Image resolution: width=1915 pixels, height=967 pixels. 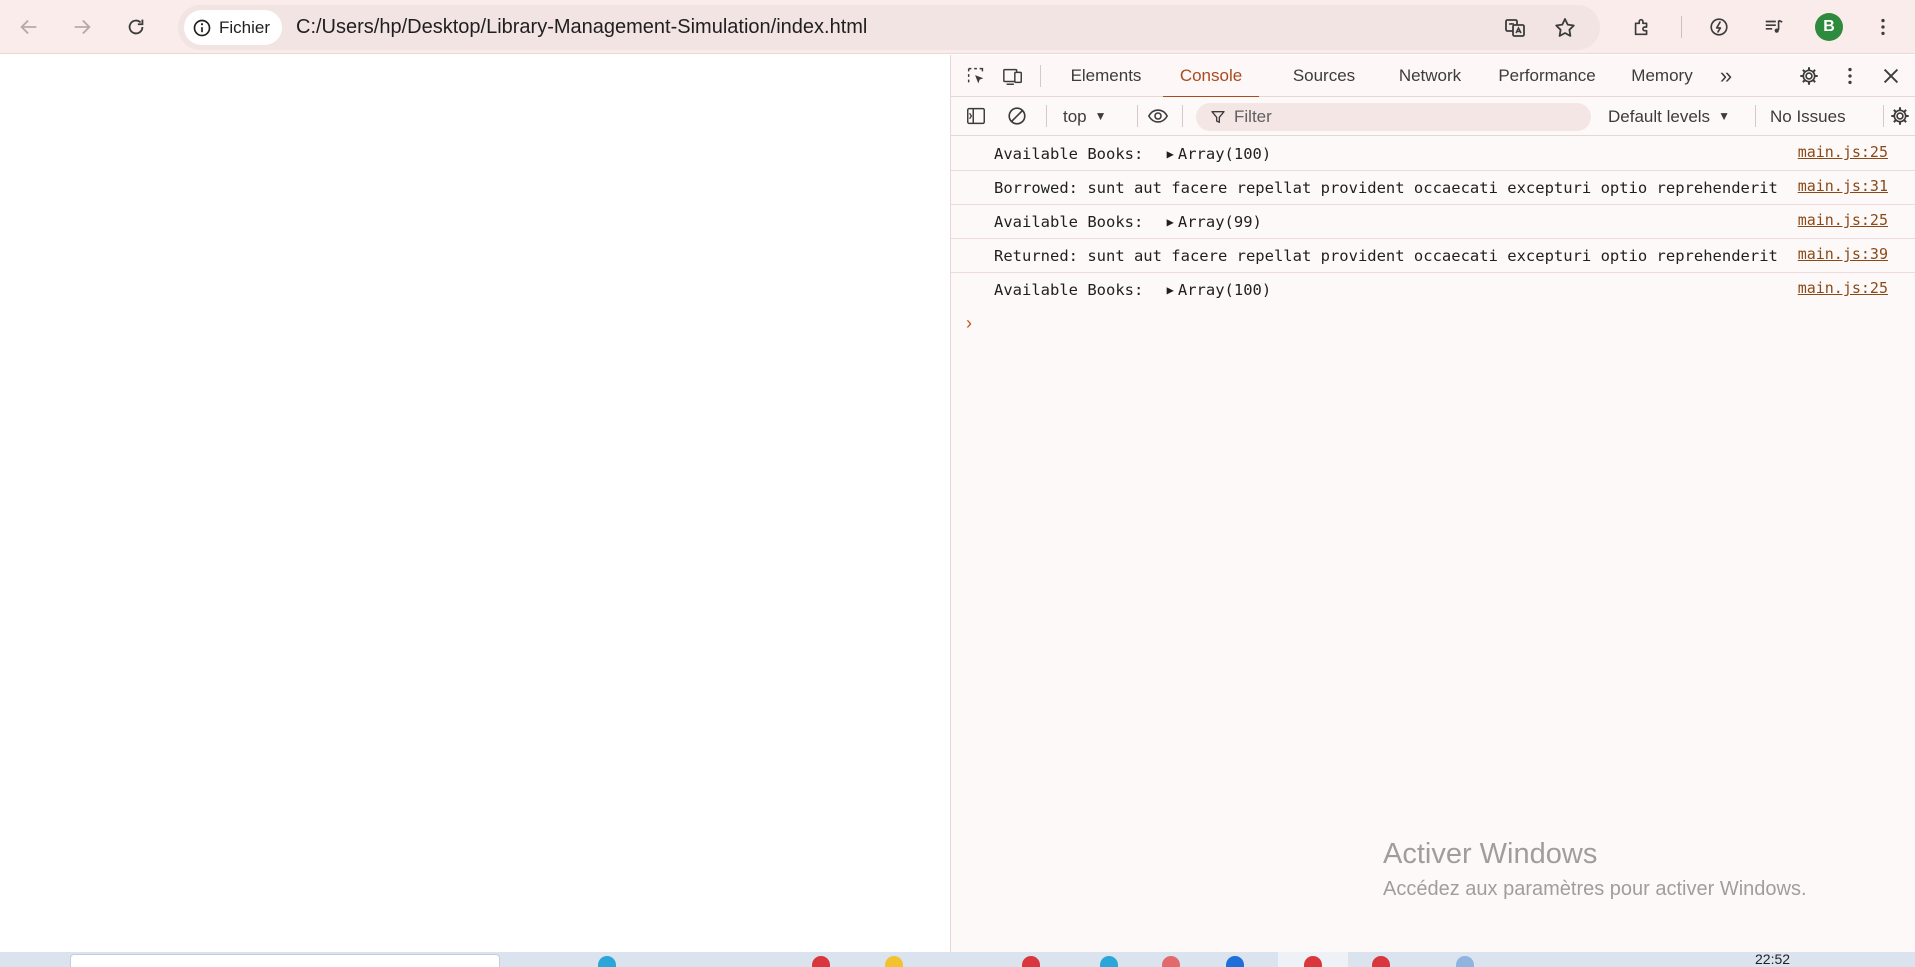 What do you see at coordinates (1547, 76) in the screenshot?
I see `tab-performance: Performance` at bounding box center [1547, 76].